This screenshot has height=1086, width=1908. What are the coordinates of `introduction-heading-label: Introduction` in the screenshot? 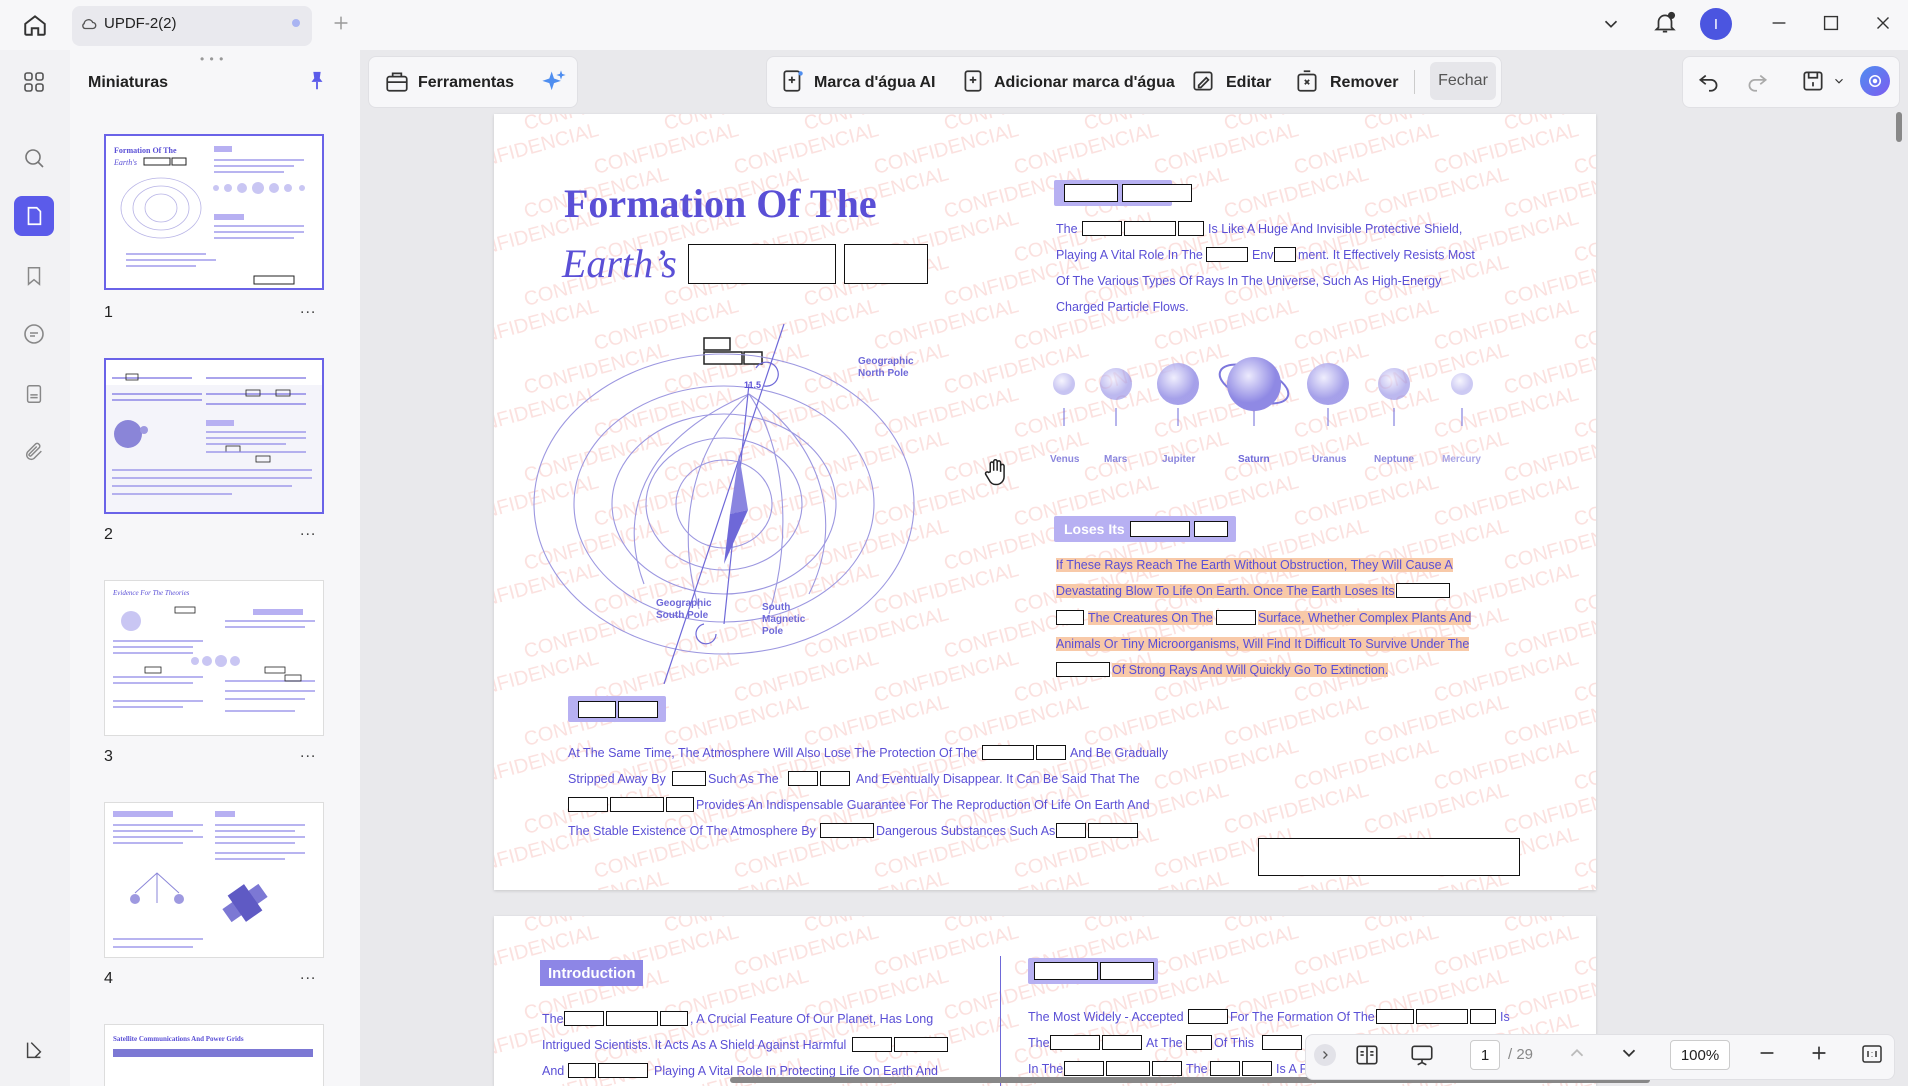 It's located at (592, 973).